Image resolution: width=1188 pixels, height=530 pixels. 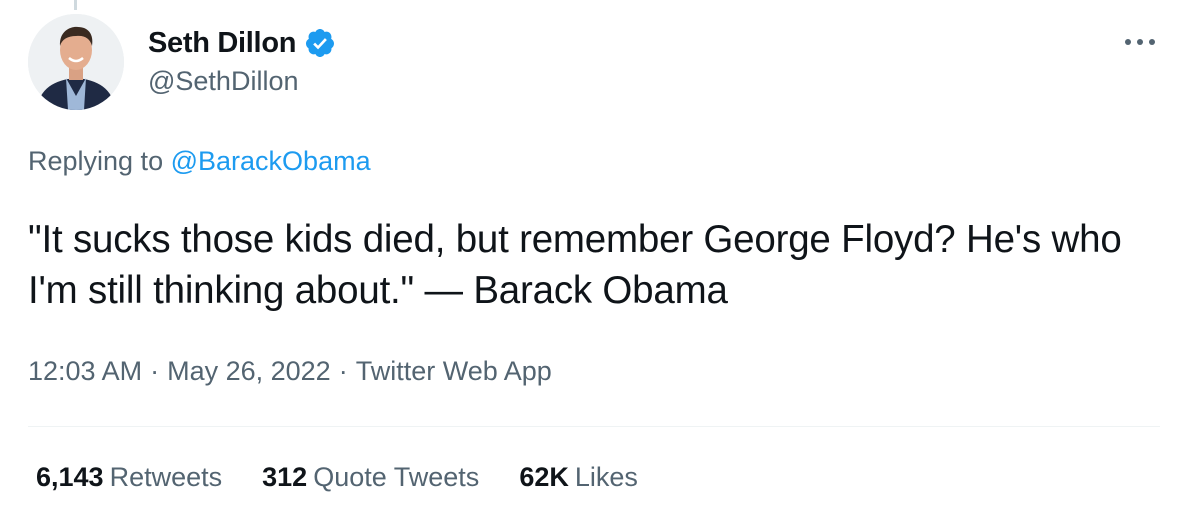 What do you see at coordinates (249, 371) in the screenshot?
I see `tweet-date: May 26, 2022` at bounding box center [249, 371].